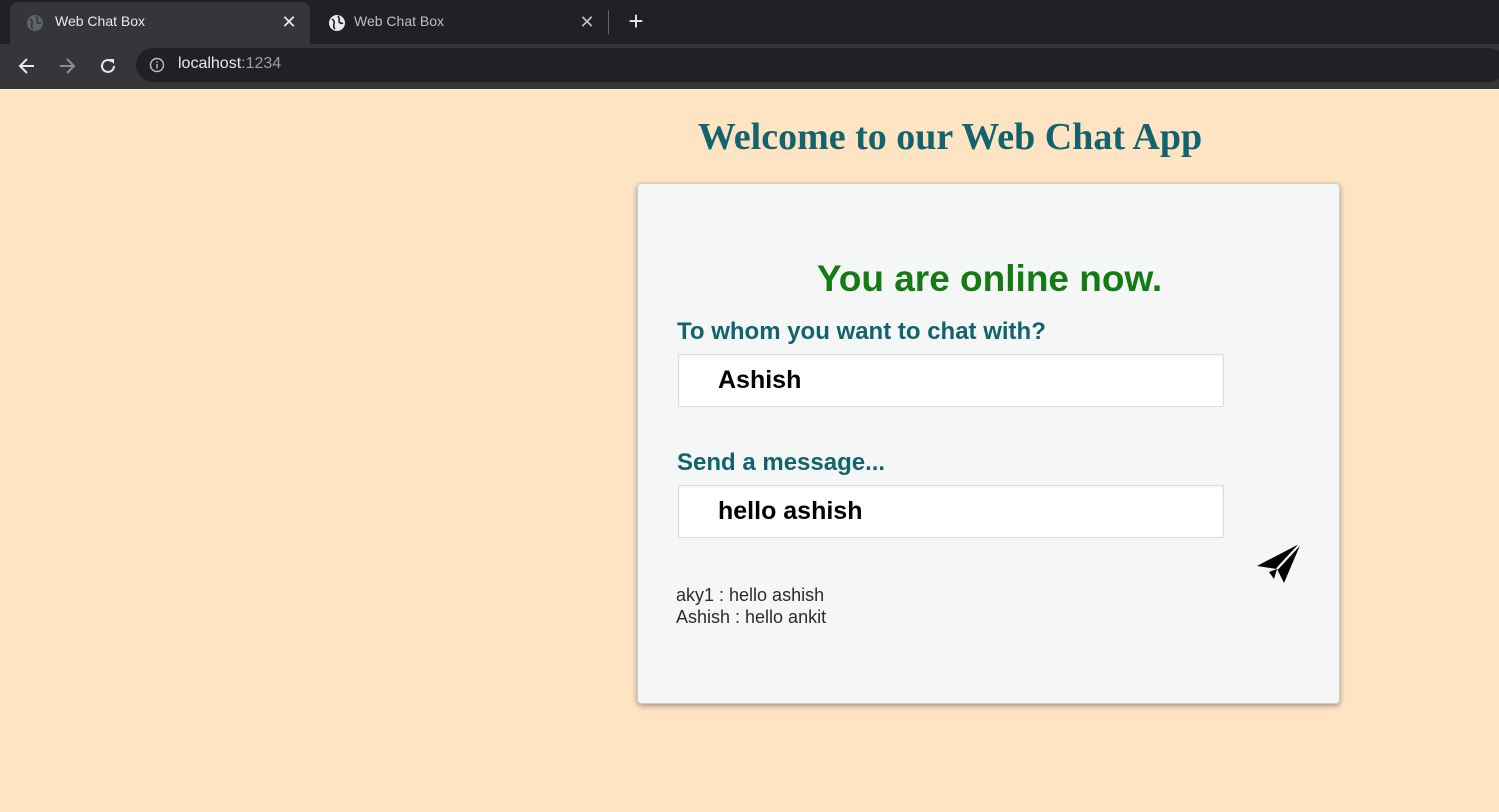 The height and width of the screenshot is (812, 1499). I want to click on recipient-label: To whom you want to chat with?, so click(861, 331).